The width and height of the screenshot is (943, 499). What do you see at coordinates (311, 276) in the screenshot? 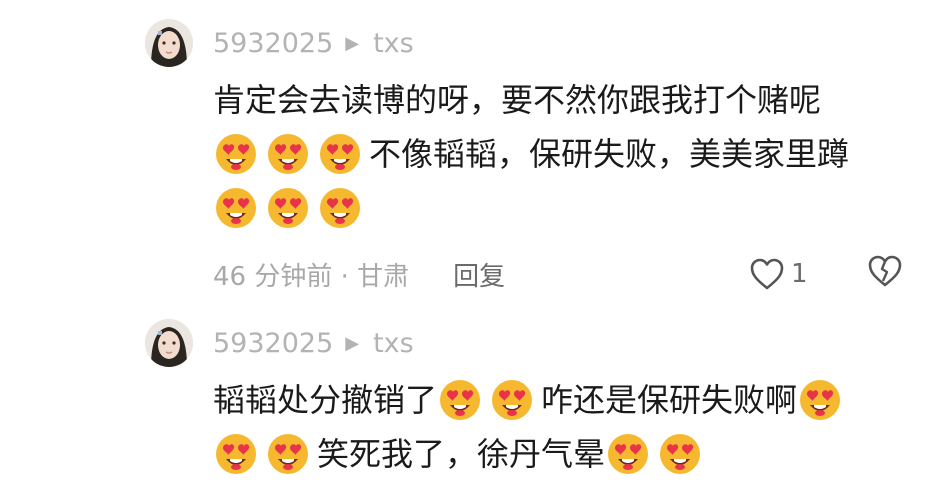
I see `timestamp-location: 46 分钟前 · 甘肃` at bounding box center [311, 276].